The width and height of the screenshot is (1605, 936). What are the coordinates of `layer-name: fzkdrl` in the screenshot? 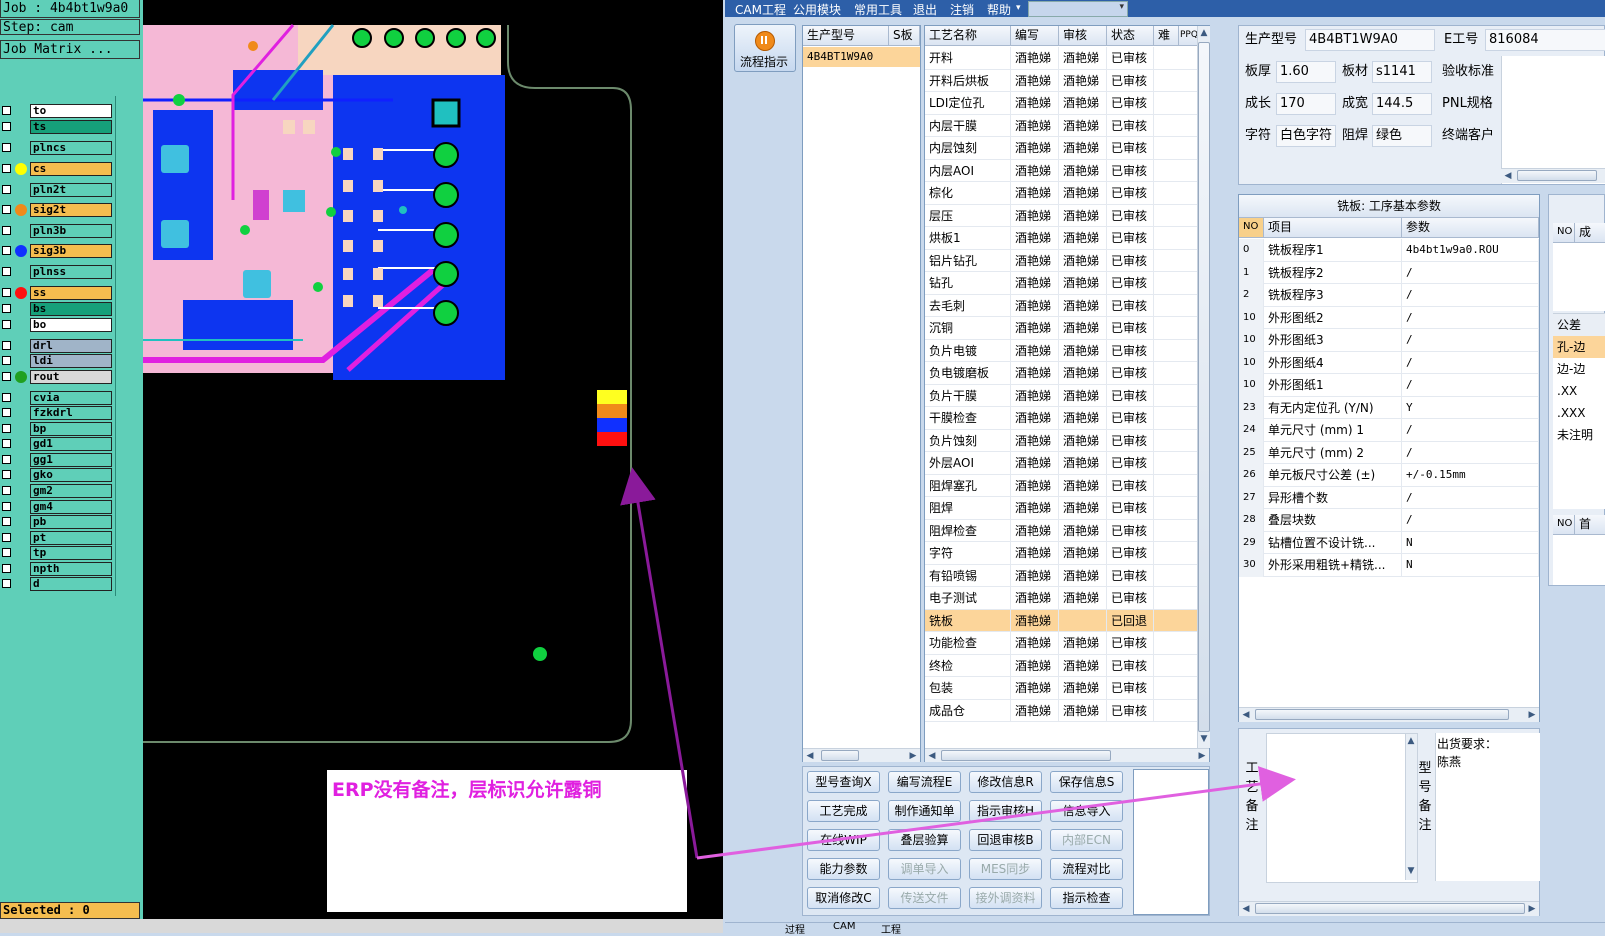 It's located at (71, 413).